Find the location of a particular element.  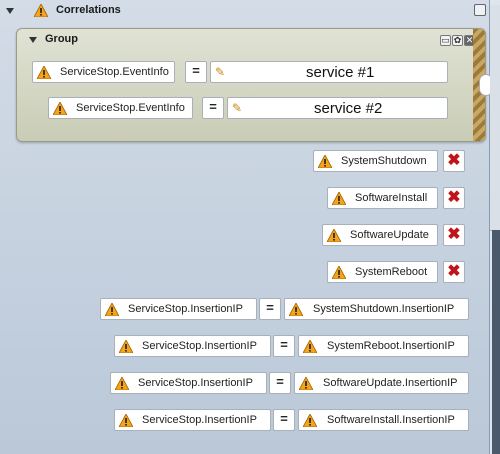

event-item: SystemShutdown is located at coordinates (375, 161).